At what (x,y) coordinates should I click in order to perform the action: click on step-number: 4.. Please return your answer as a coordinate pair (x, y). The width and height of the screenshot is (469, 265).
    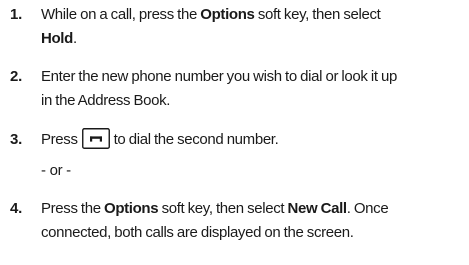
    Looking at the image, I should click on (16, 208).